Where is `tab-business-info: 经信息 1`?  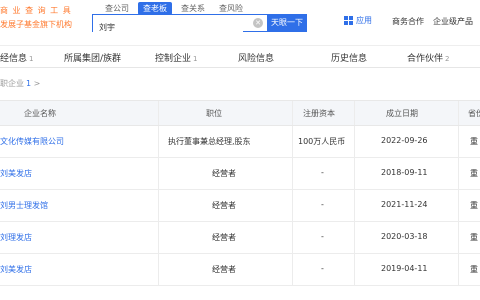
tab-business-info: 经信息 1 is located at coordinates (16, 57).